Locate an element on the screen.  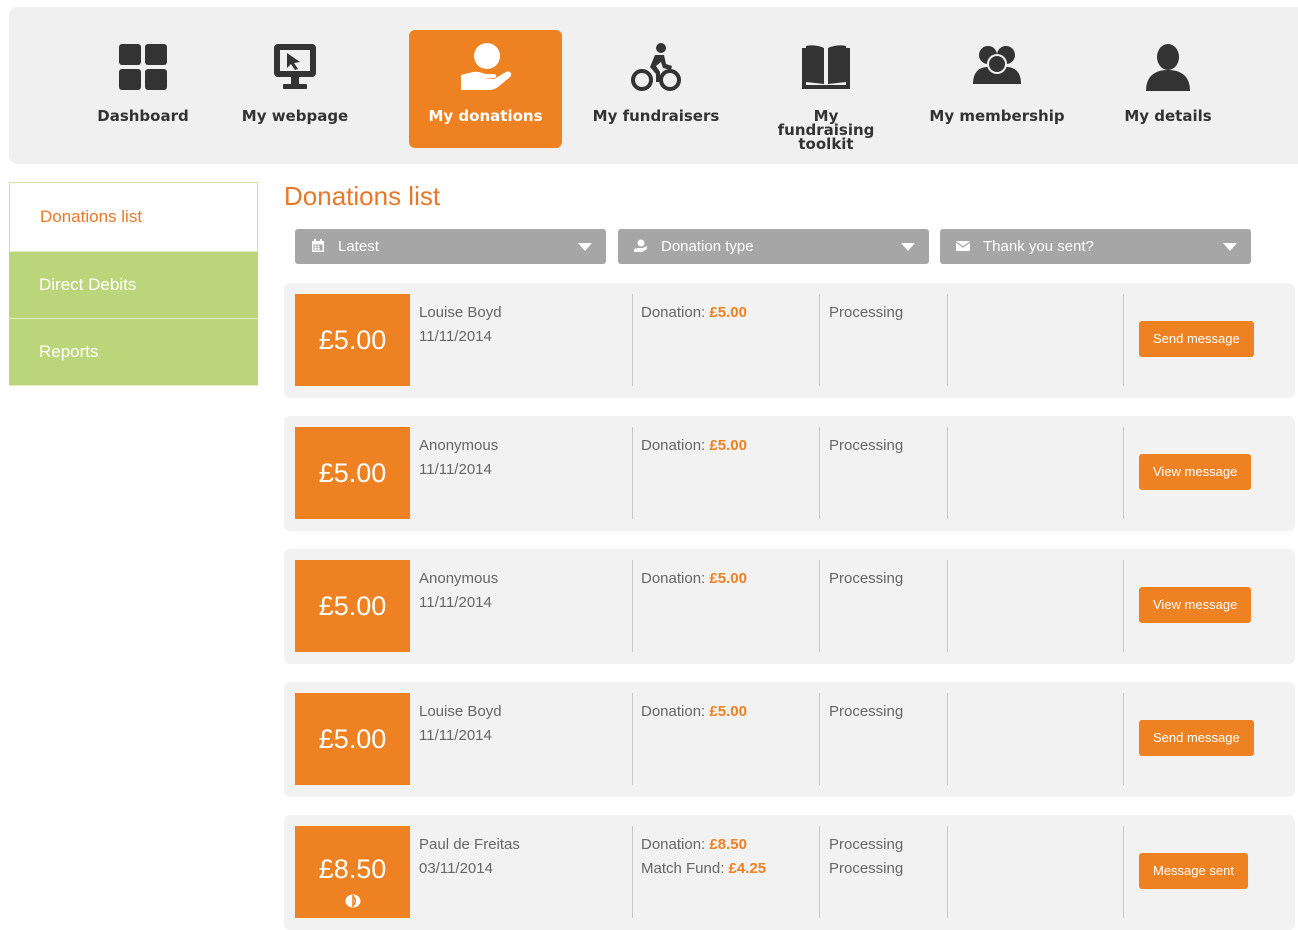
match-fund-status-text: Processing is located at coordinates (866, 868).